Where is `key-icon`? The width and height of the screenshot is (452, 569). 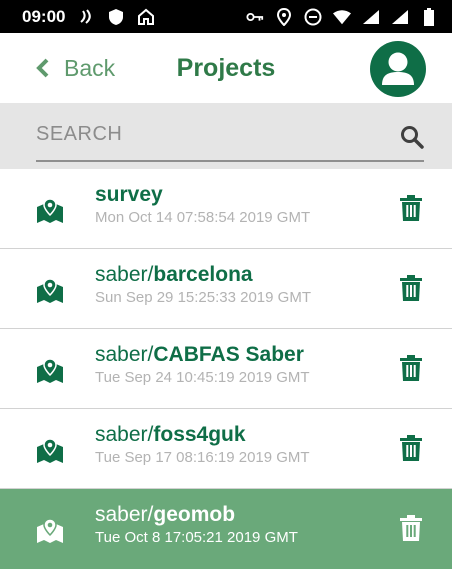
key-icon is located at coordinates (255, 17).